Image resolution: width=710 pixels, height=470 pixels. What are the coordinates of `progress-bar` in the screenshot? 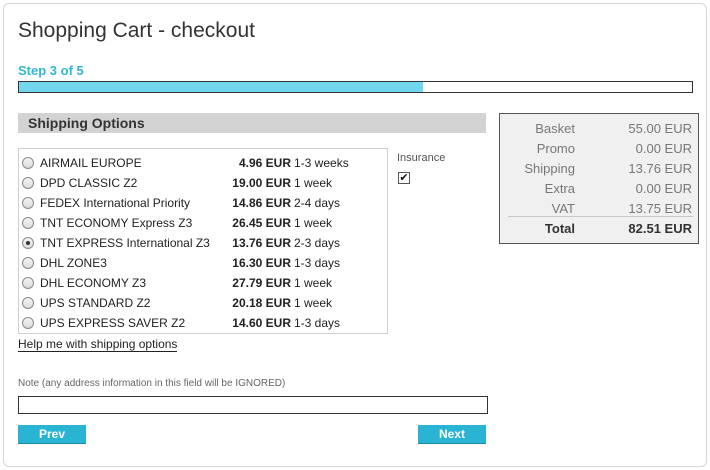 It's located at (355, 87).